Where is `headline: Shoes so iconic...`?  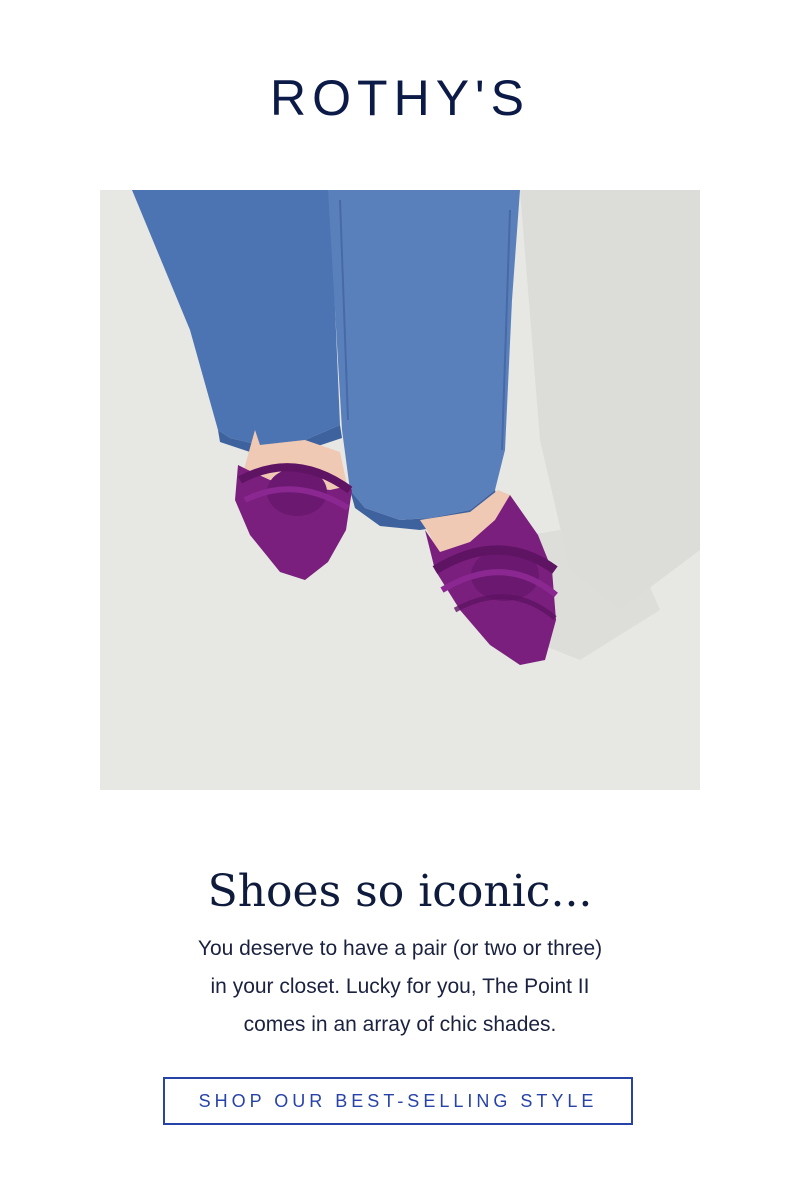 headline: Shoes so iconic... is located at coordinates (400, 891).